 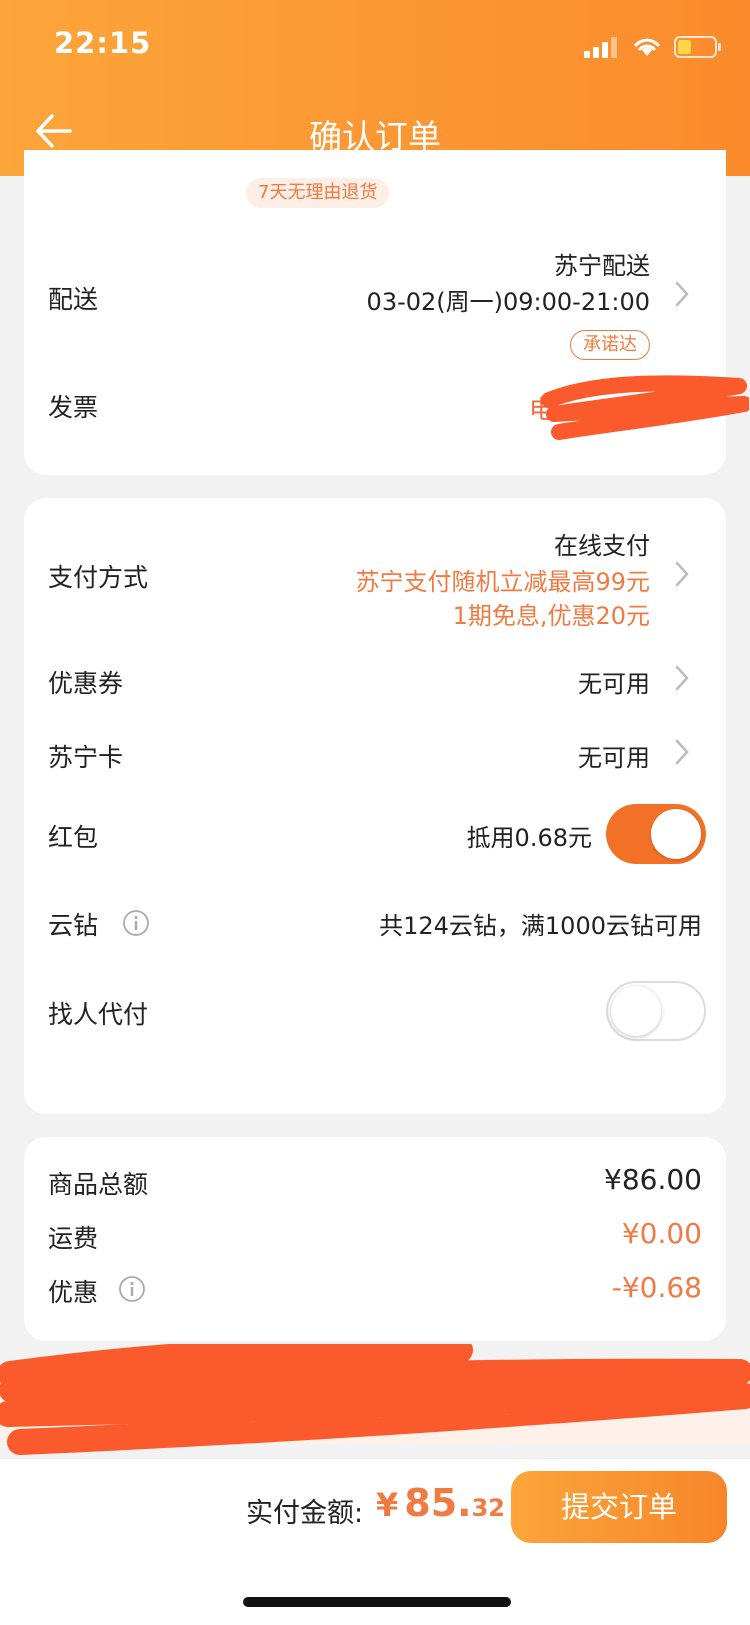 What do you see at coordinates (508, 302) in the screenshot?
I see `delivery-time: 03-02(周一)09:00-21:00` at bounding box center [508, 302].